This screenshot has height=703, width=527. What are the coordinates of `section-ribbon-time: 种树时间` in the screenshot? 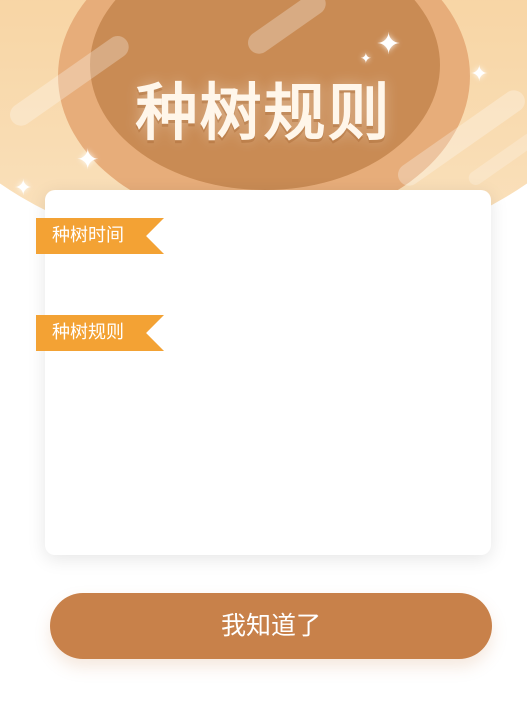 It's located at (100, 236).